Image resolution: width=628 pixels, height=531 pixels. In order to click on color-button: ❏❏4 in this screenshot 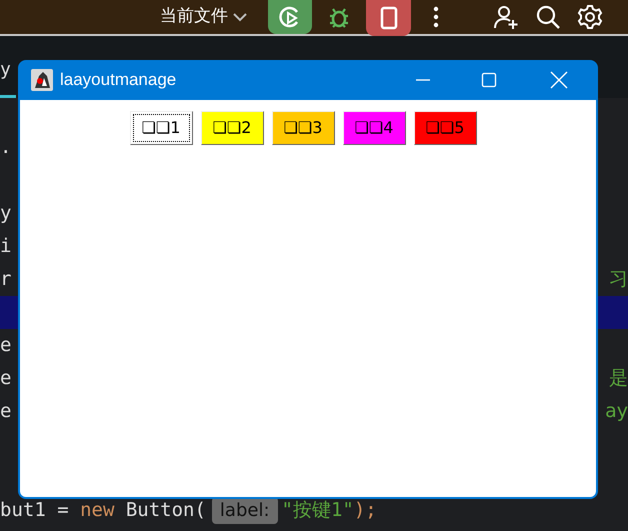, I will do `click(374, 128)`.